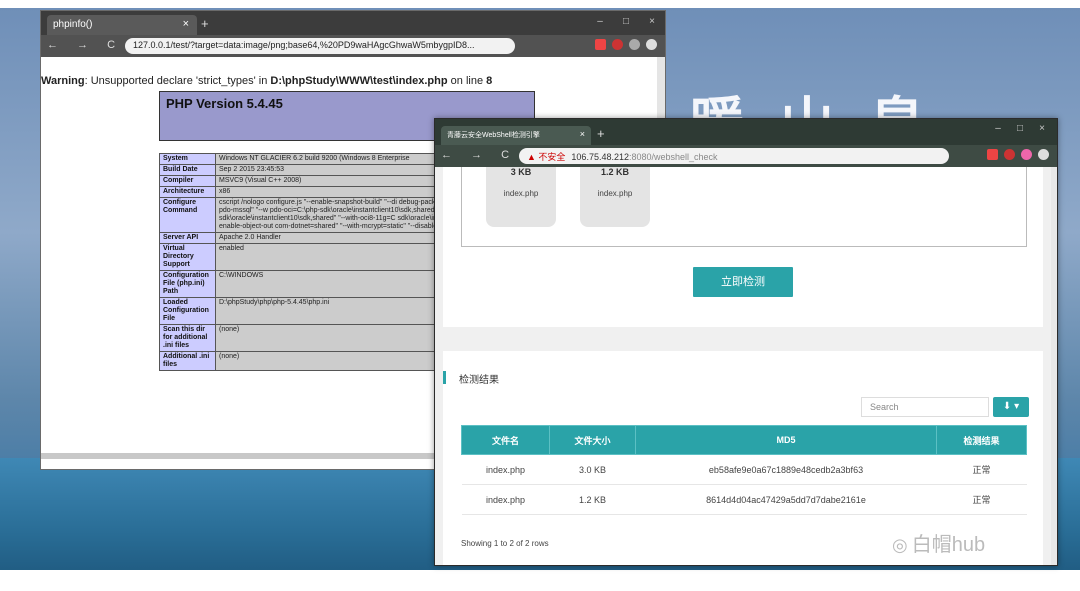 The height and width of the screenshot is (591, 1080). What do you see at coordinates (187, 215) in the screenshot?
I see `row-key: Configure Command` at bounding box center [187, 215].